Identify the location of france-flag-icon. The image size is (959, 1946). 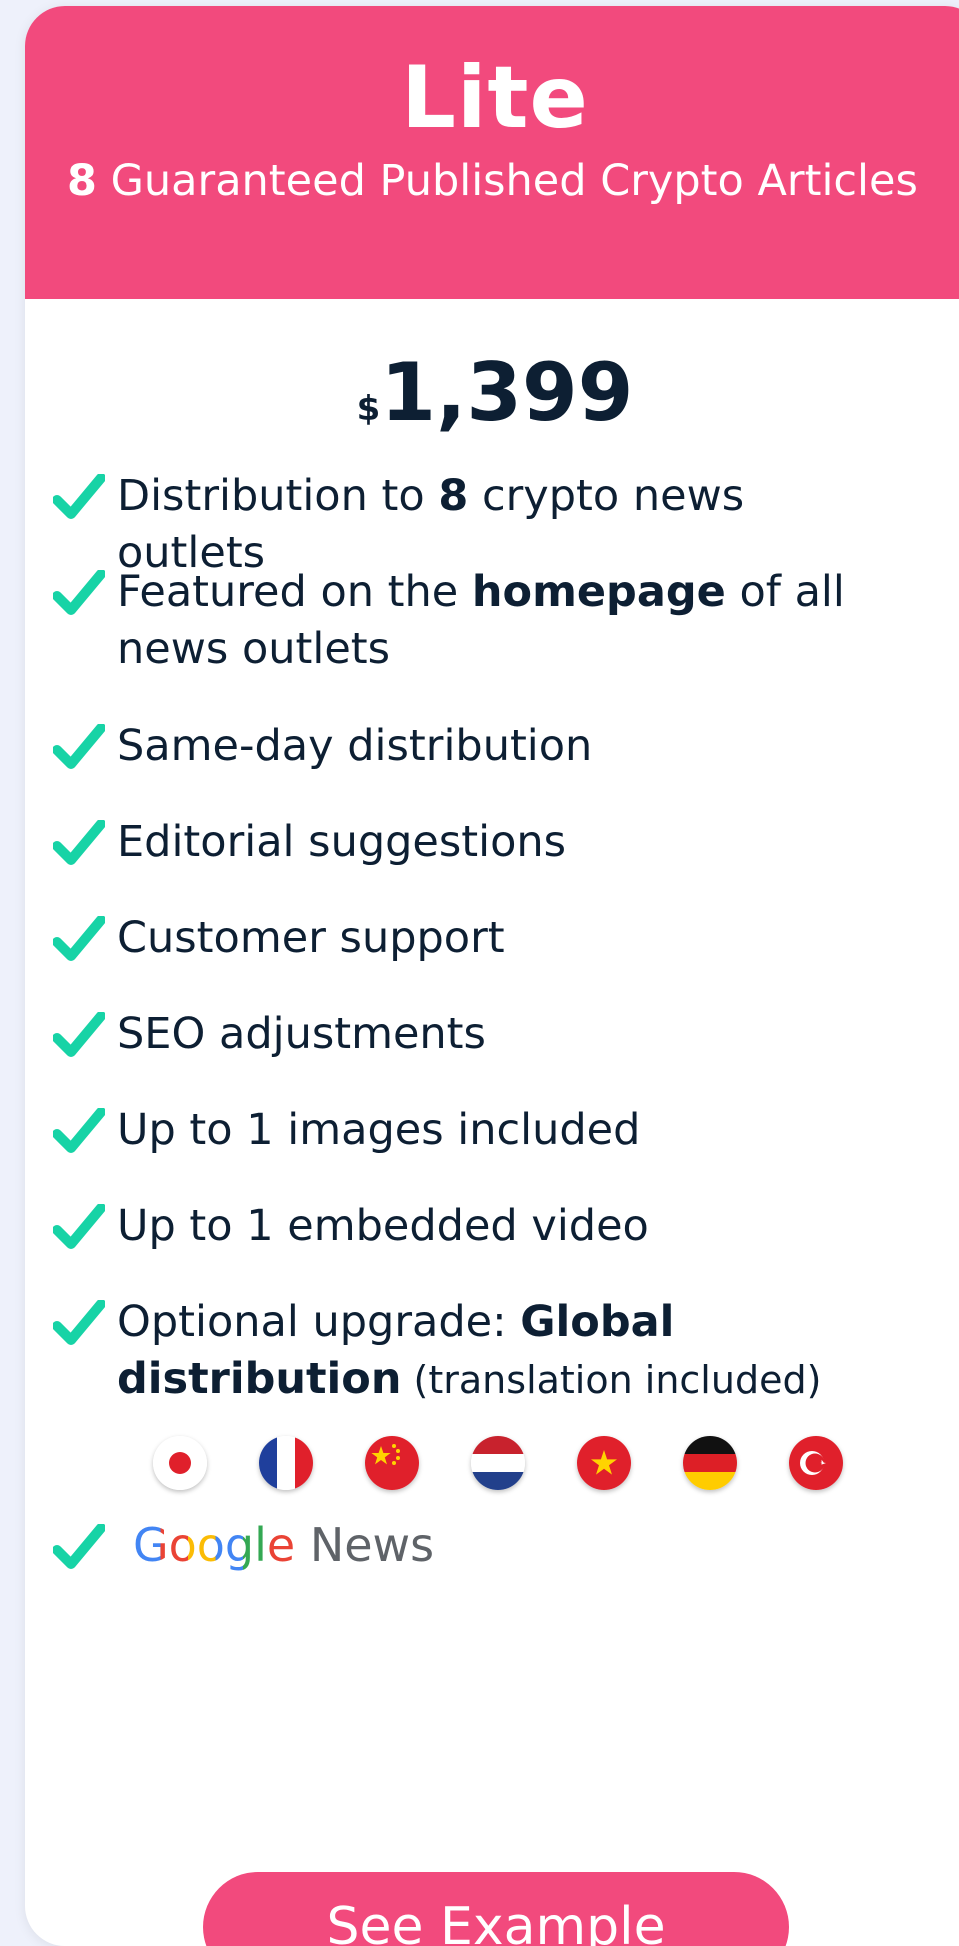
(286, 1463).